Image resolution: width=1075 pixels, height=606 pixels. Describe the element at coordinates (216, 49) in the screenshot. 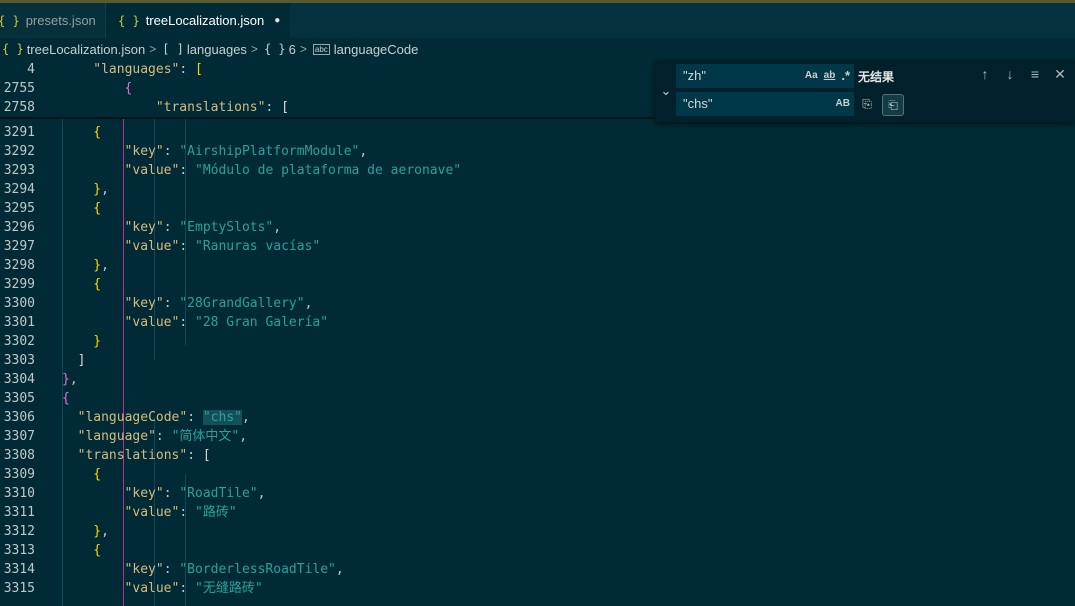

I see `breadcrumb-languages-label: languages` at that location.